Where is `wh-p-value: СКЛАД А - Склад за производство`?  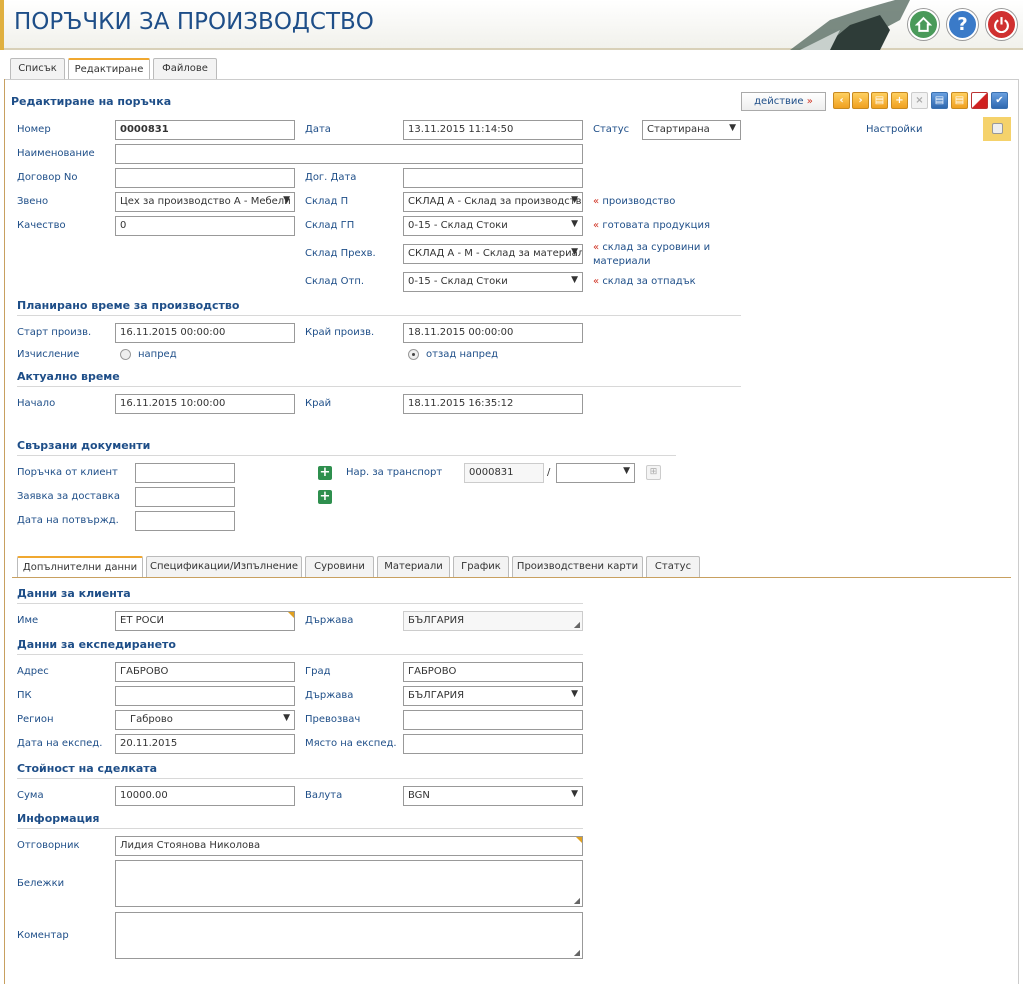
wh-p-value: СКЛАД А - Склад за производство is located at coordinates (495, 201).